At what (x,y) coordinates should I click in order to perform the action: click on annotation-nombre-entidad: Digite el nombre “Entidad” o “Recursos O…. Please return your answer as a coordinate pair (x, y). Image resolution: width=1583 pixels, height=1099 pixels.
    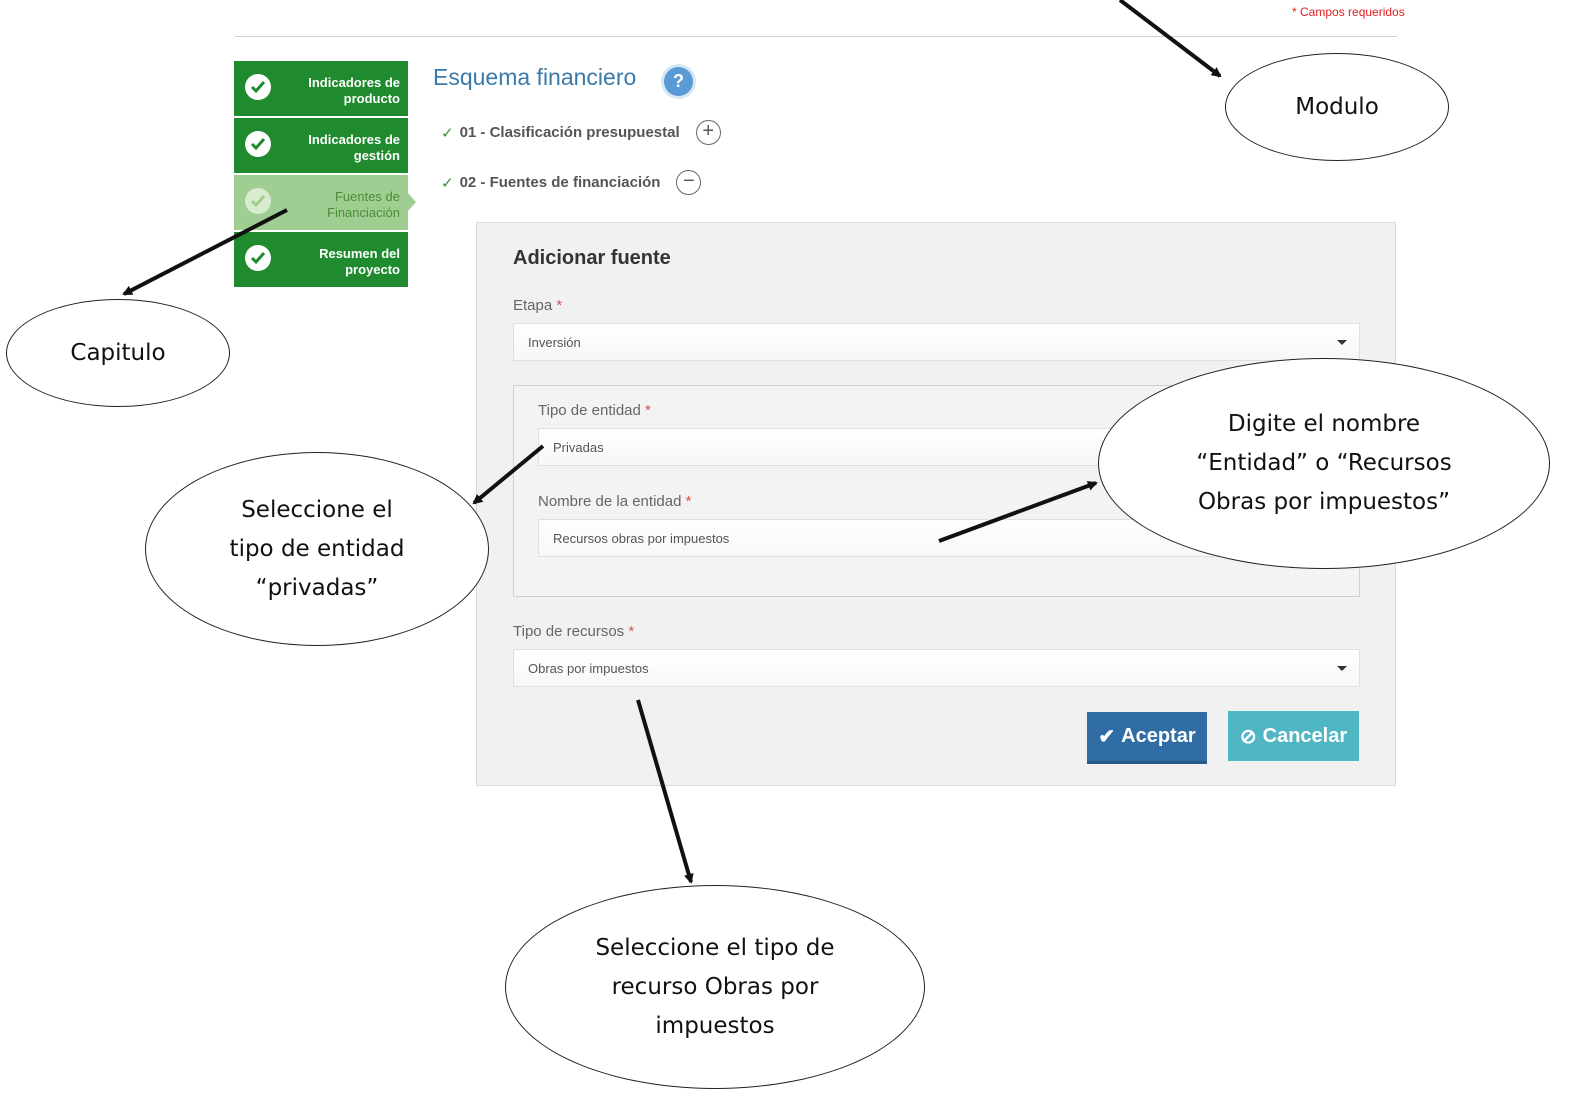
    Looking at the image, I should click on (1324, 463).